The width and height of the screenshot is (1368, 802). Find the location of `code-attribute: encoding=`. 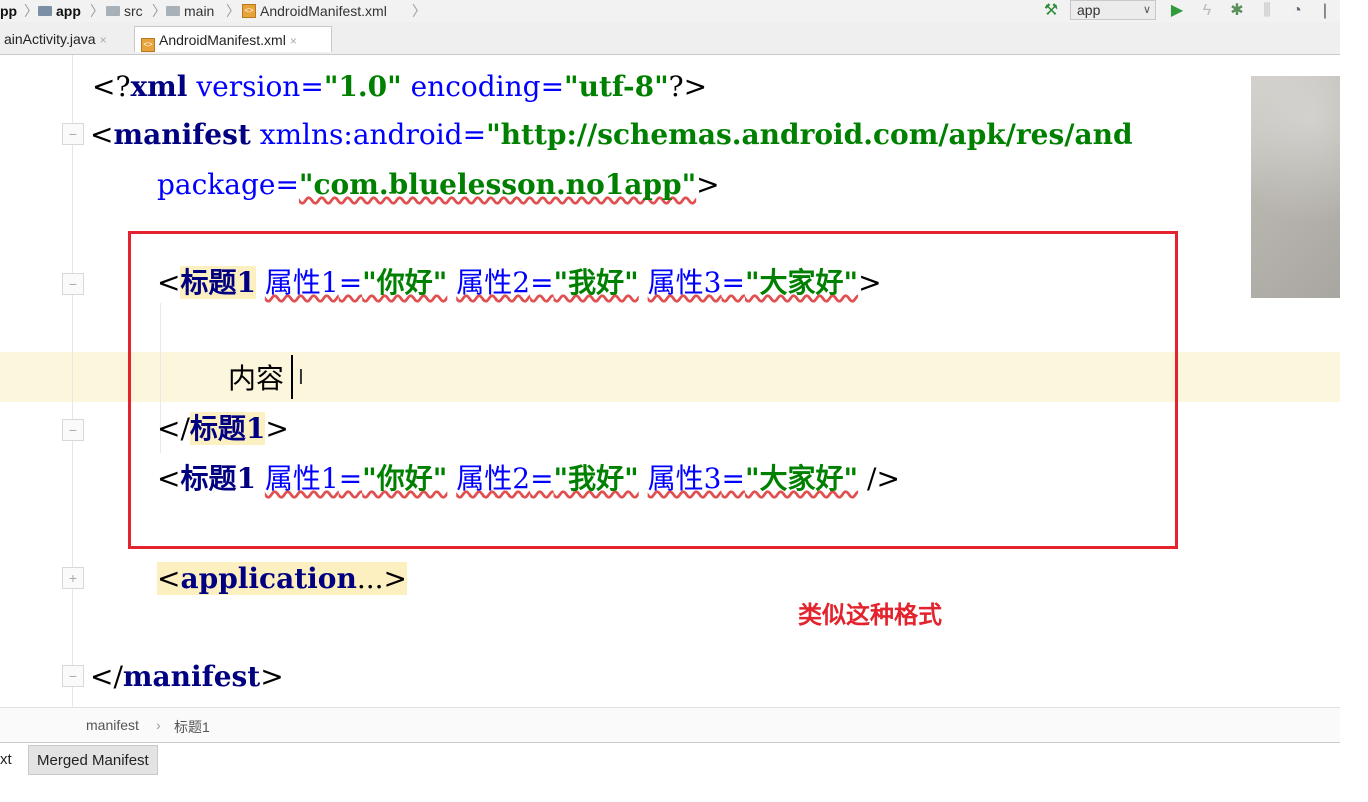

code-attribute: encoding= is located at coordinates (483, 86).